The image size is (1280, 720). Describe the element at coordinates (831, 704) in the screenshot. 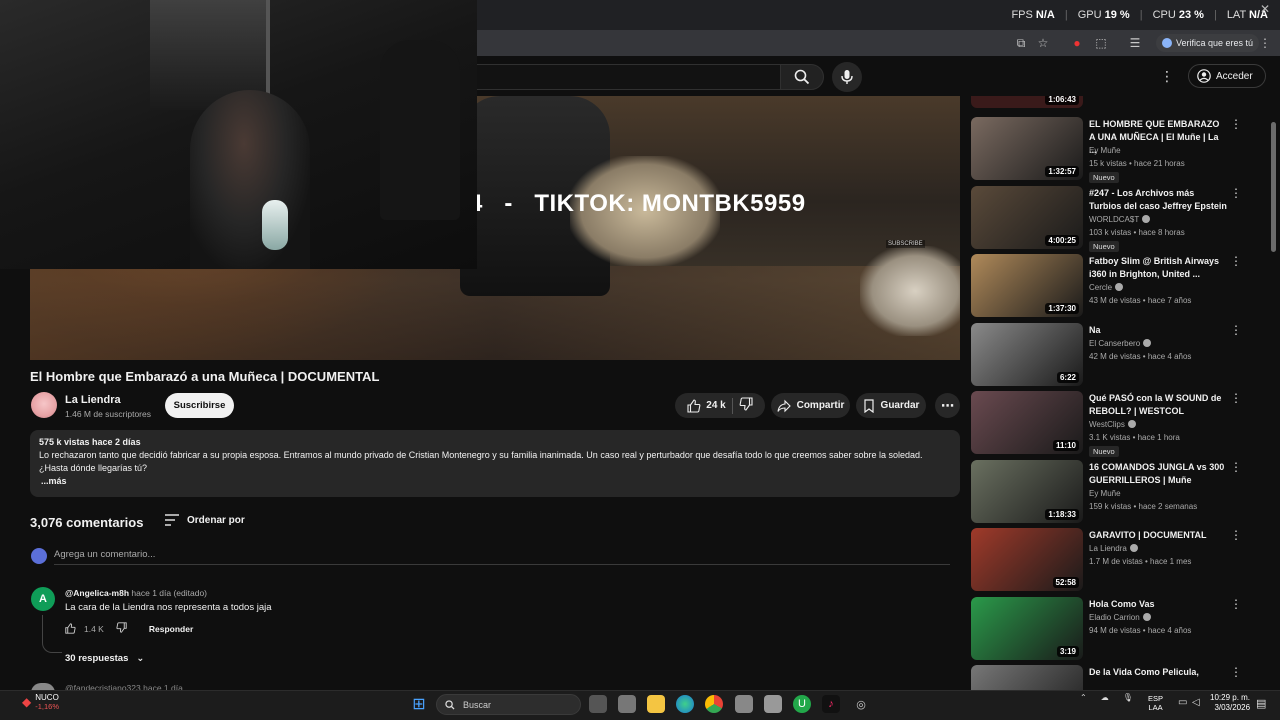

I see `tiktok-icon: ♪` at that location.